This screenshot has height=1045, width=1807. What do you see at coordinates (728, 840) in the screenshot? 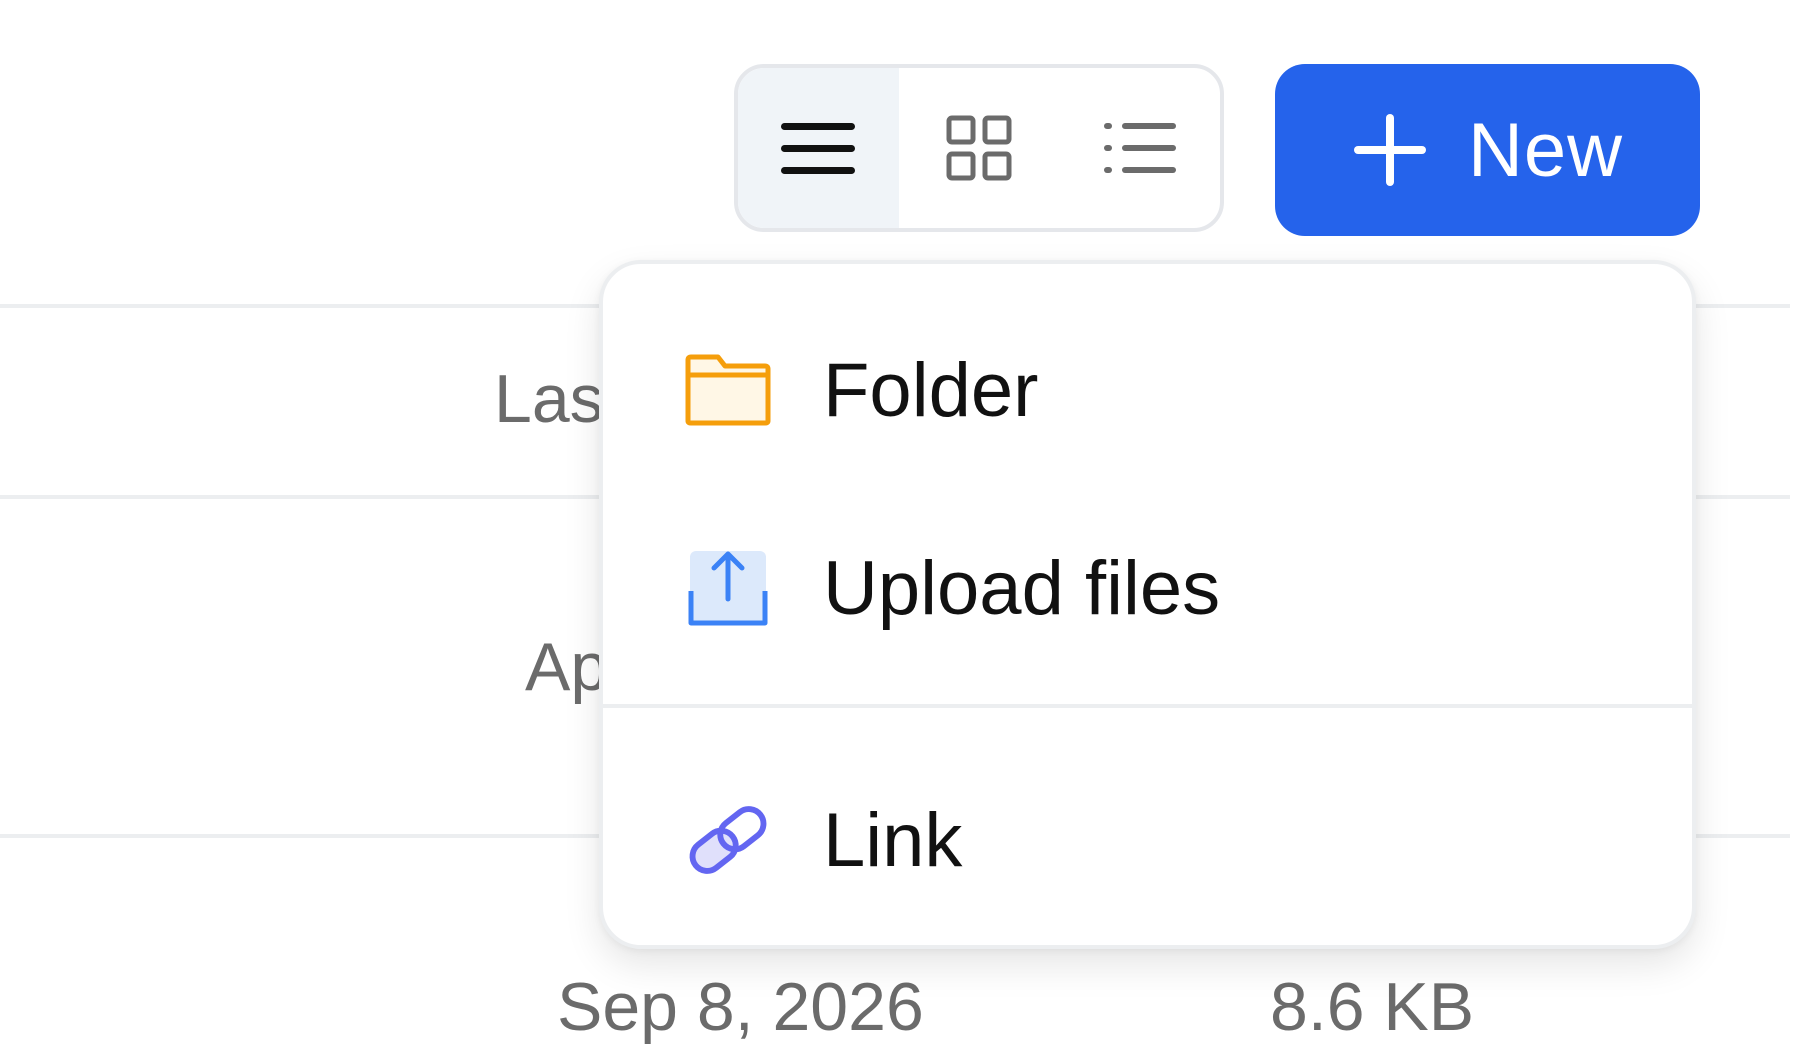
I see `link-icon` at bounding box center [728, 840].